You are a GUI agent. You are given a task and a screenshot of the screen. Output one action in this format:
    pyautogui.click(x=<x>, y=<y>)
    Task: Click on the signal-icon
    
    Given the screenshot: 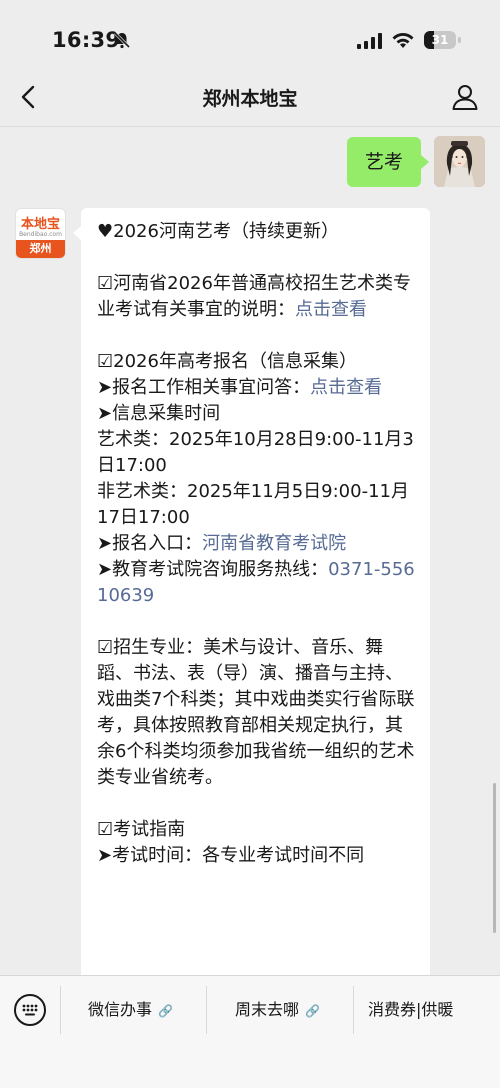 What is the action you would take?
    pyautogui.click(x=369, y=41)
    